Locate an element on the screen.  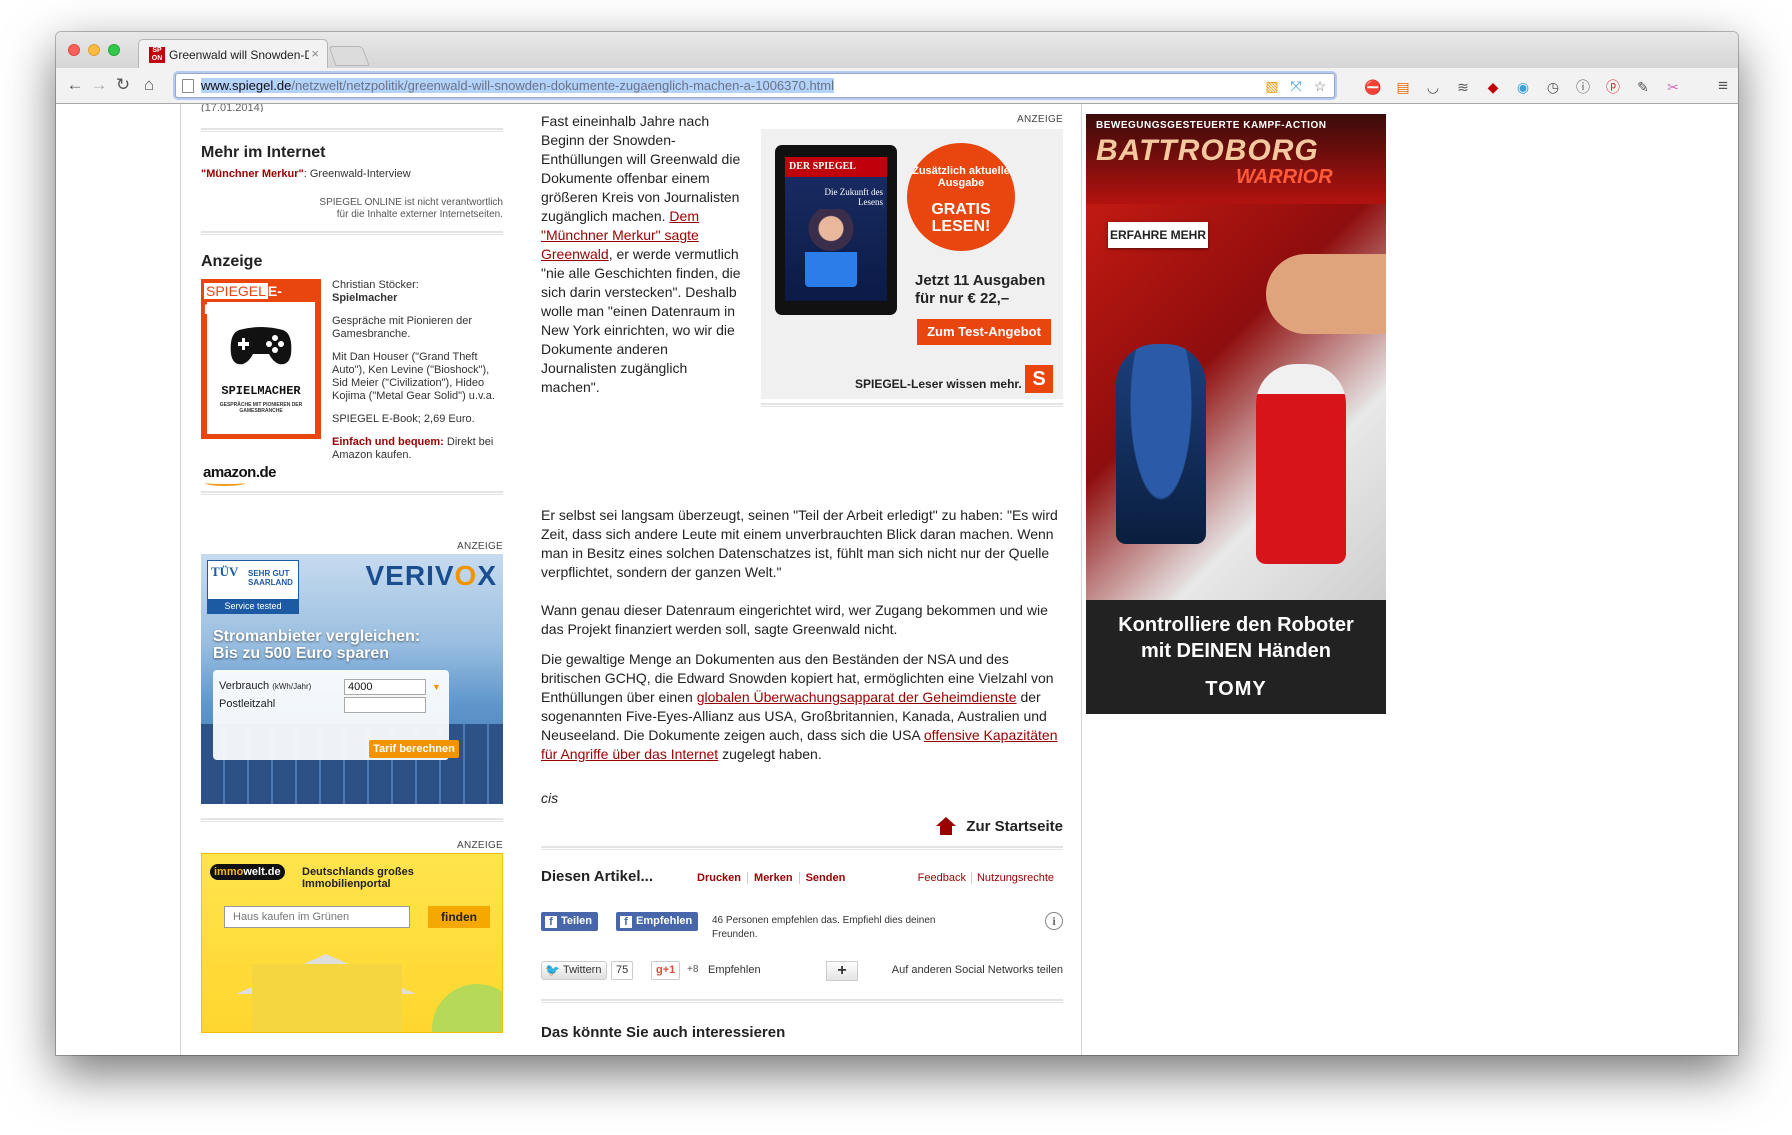
feedback-link: Feedback is located at coordinates (942, 878).